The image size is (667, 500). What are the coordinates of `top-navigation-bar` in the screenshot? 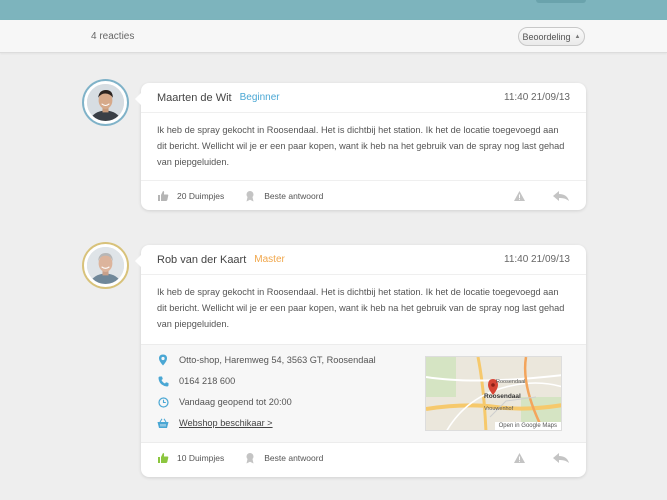 It's located at (333, 10).